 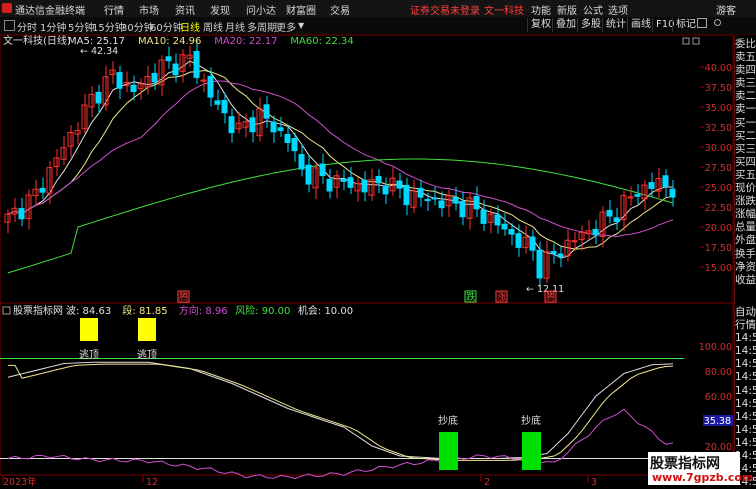 I want to click on period-more: 更多, so click(x=286, y=26).